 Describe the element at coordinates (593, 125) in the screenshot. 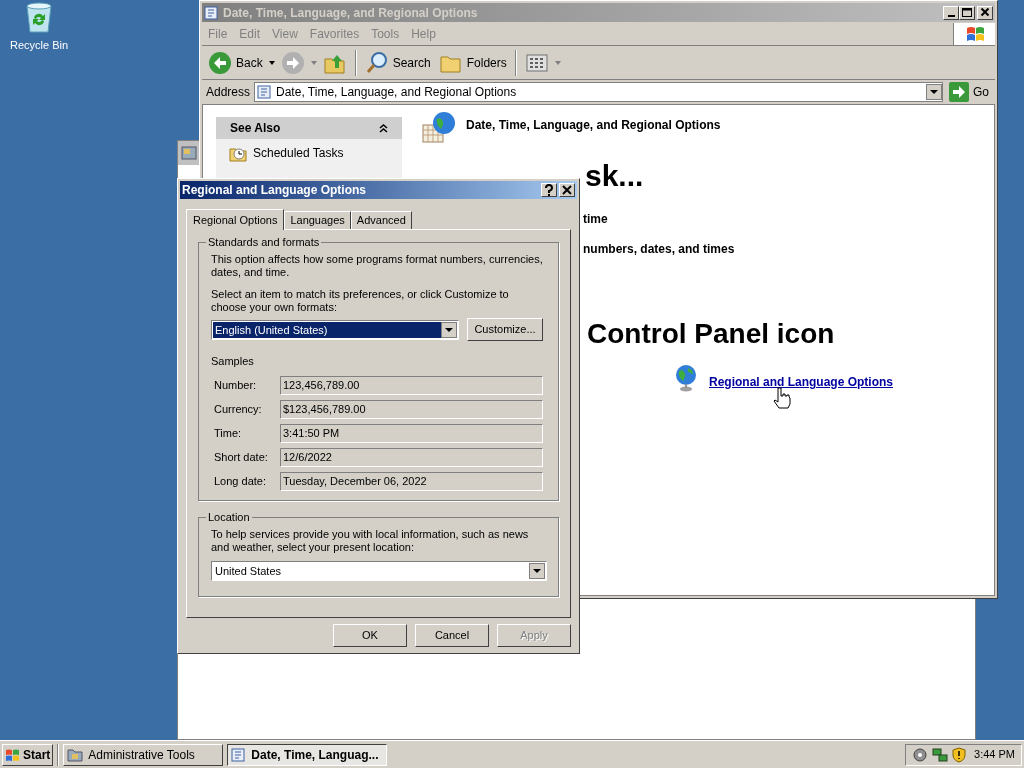

I see `category-title: Date, Time, Language, and Regional Options` at that location.